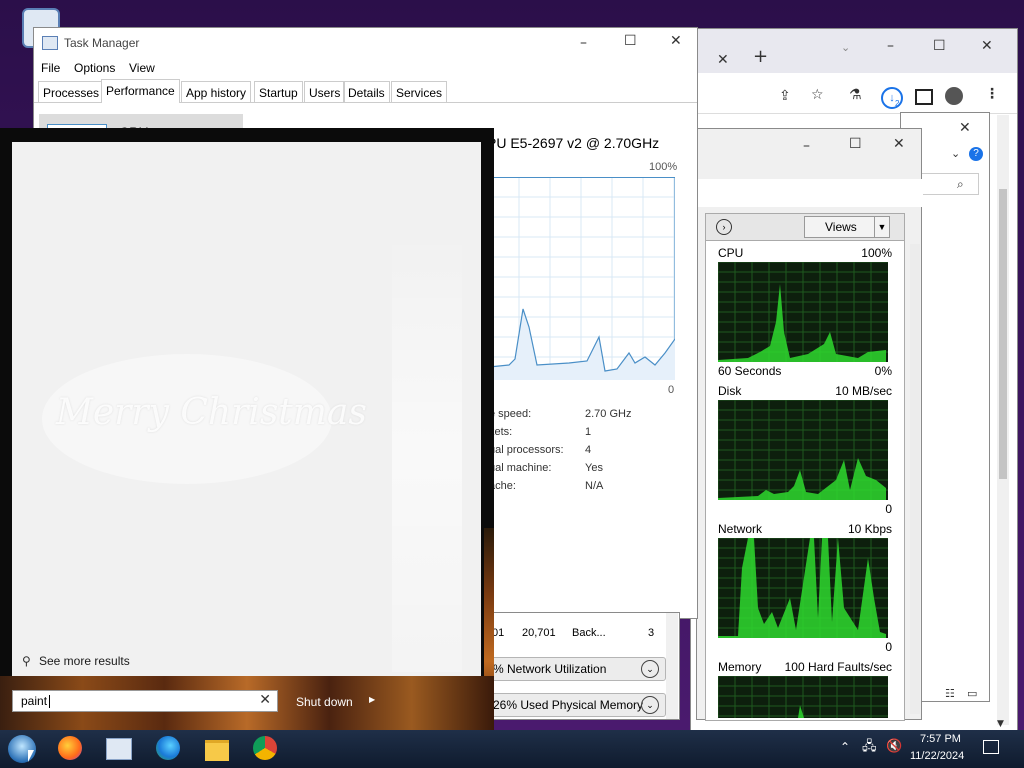 This screenshot has height=768, width=1024. I want to click on clock-date: 11/22/2024, so click(937, 756).